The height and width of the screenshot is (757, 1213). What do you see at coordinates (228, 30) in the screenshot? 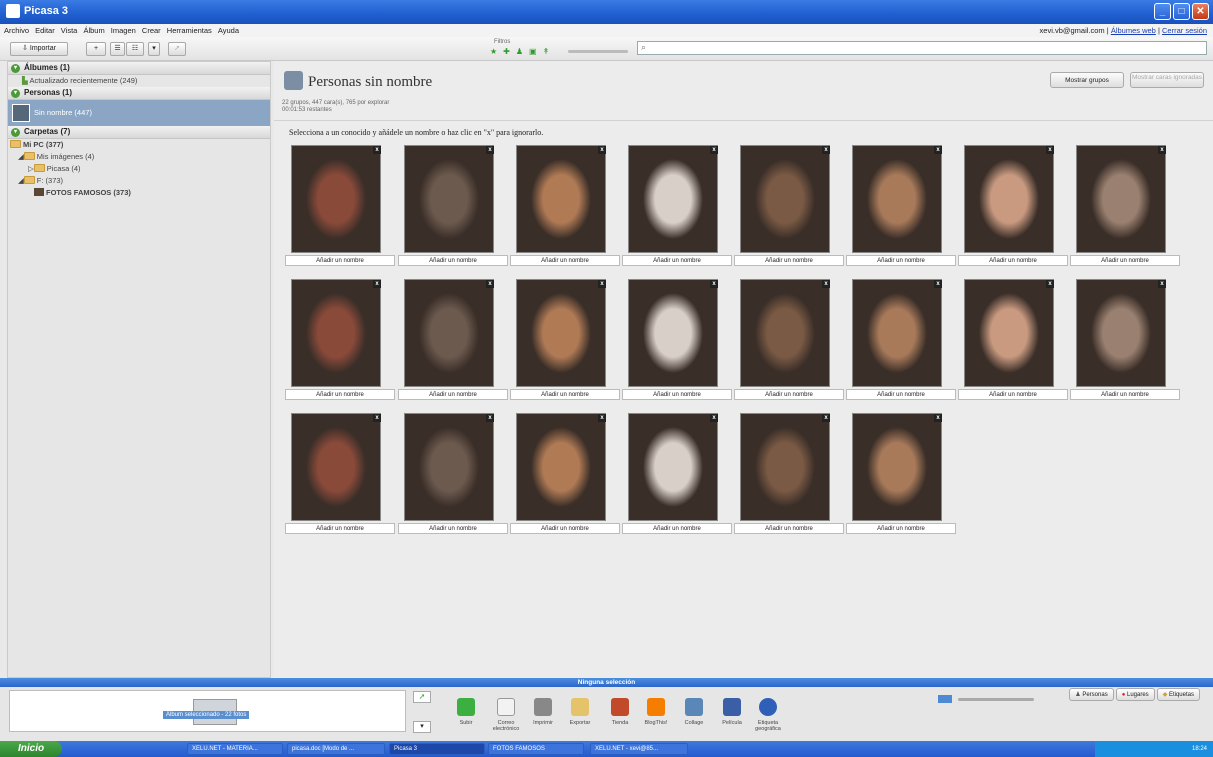
I see `menu-ayuda: Ayuda` at bounding box center [228, 30].